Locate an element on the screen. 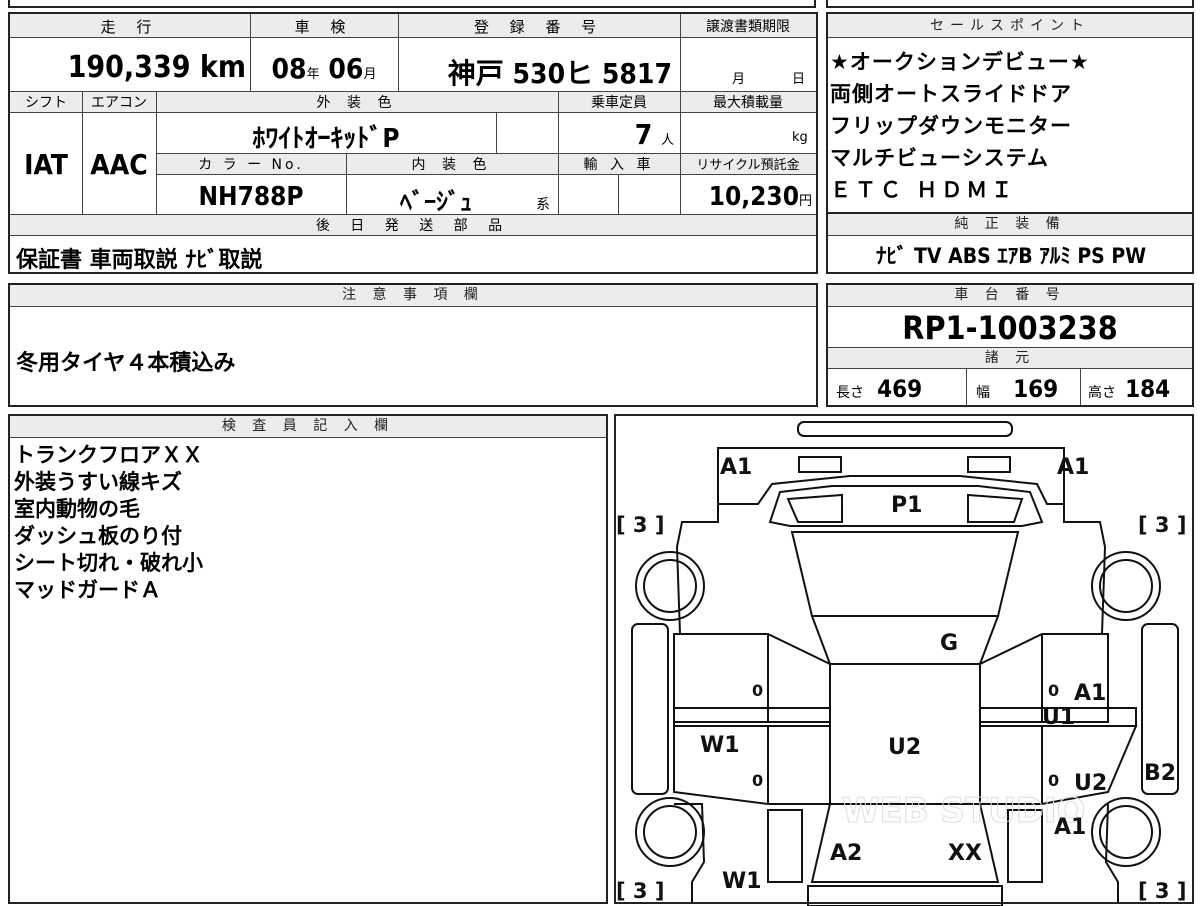  shift-label: シフト is located at coordinates (46, 103).